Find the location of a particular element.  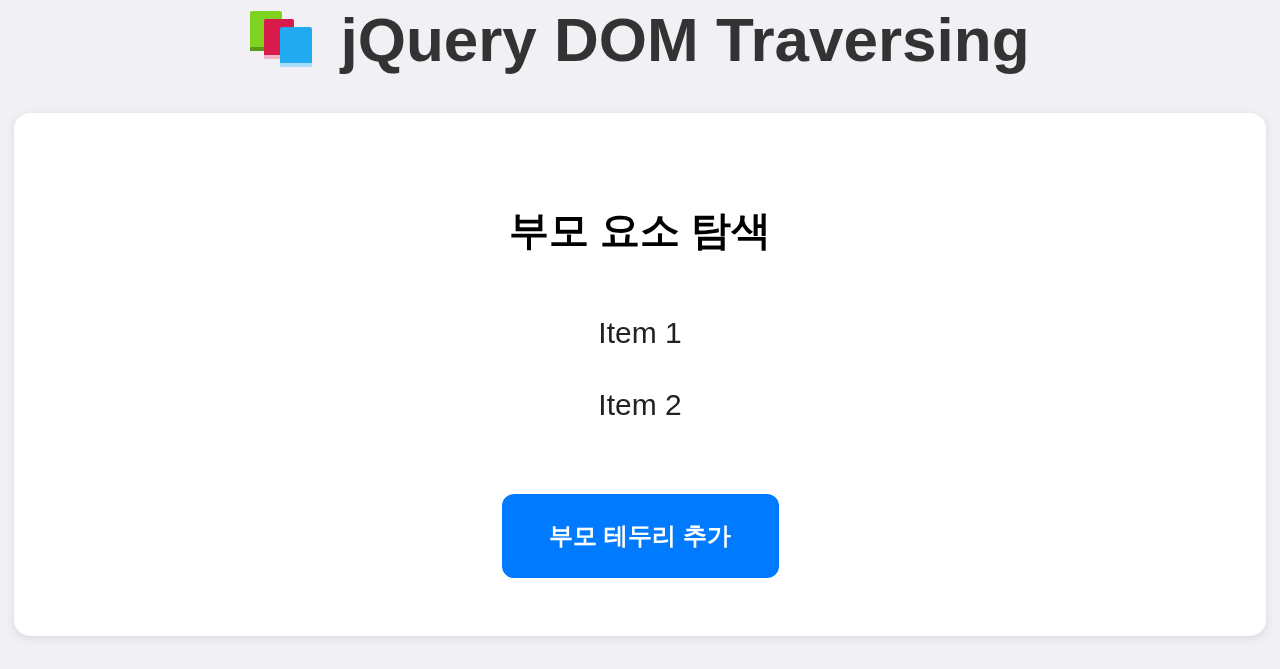

add-border-button: 부모 테두리 추가 is located at coordinates (640, 536).